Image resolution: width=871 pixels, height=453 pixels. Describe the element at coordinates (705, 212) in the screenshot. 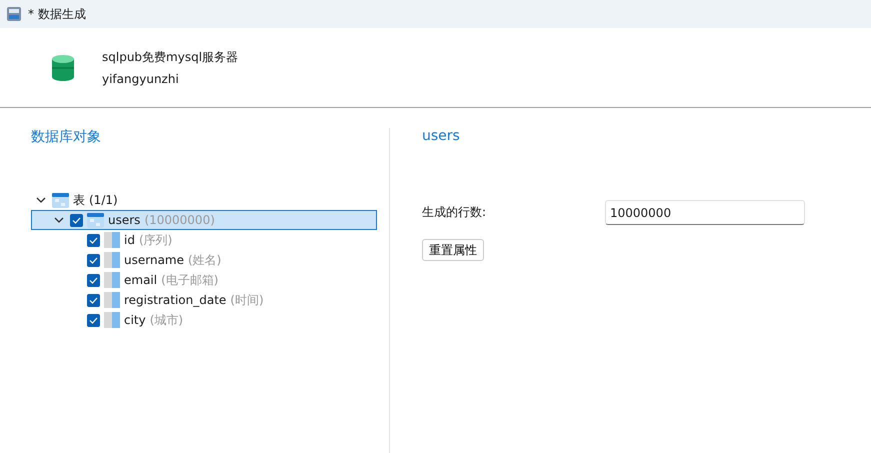

I see `input-field: 10000000` at that location.